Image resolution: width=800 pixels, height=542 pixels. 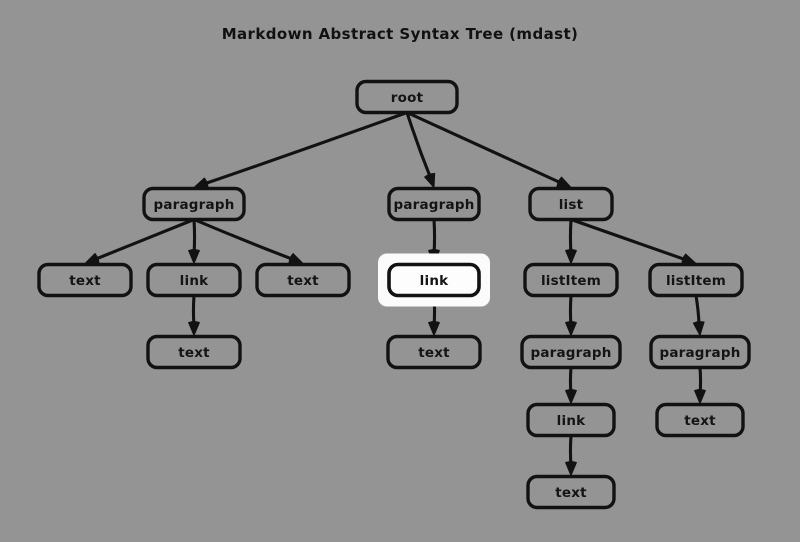 I want to click on edge-listItem2-to-para4, so click(x=698, y=314).